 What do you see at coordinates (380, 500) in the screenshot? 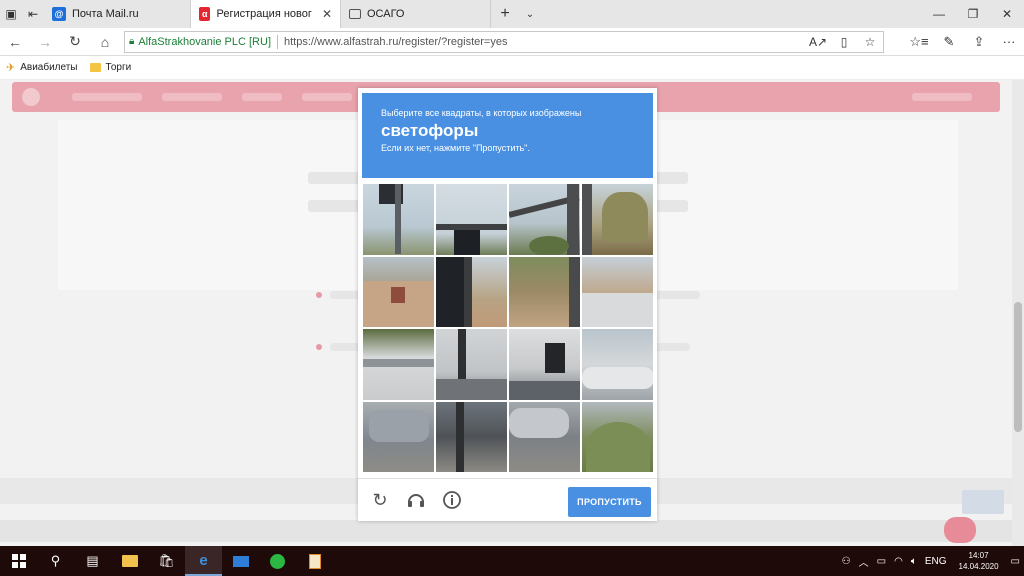
I see `reload-icon: ↻` at bounding box center [380, 500].